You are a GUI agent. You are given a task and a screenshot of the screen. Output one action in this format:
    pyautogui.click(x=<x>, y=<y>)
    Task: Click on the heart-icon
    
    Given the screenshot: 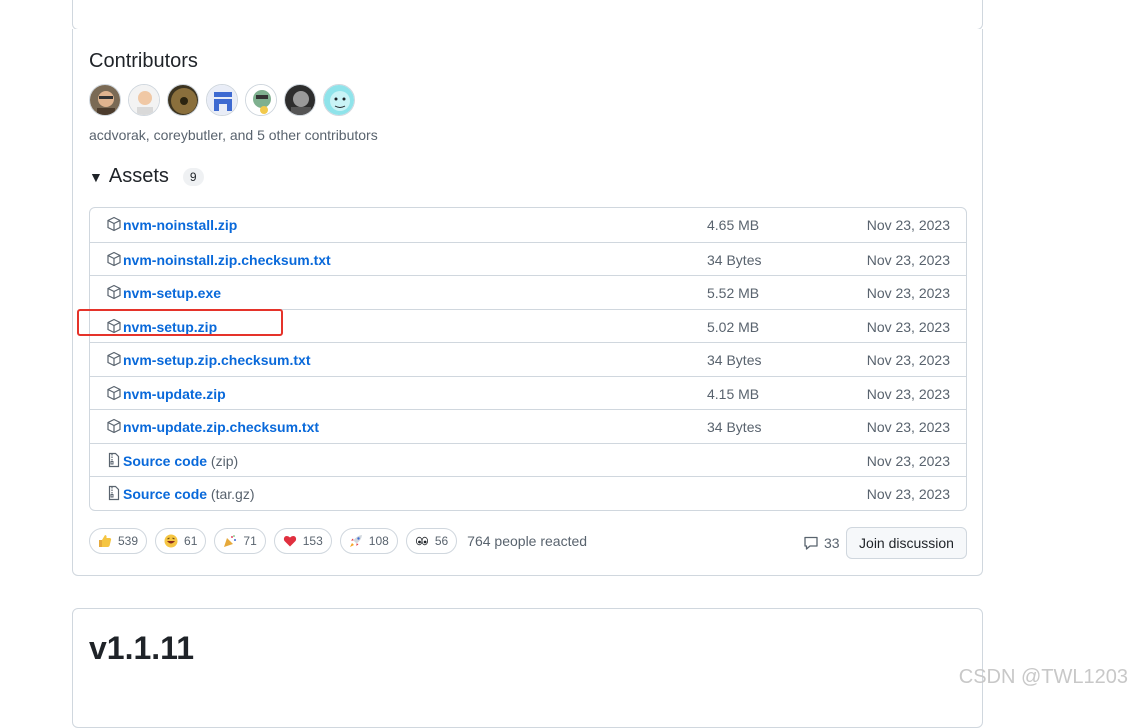 What is the action you would take?
    pyautogui.click(x=289, y=541)
    